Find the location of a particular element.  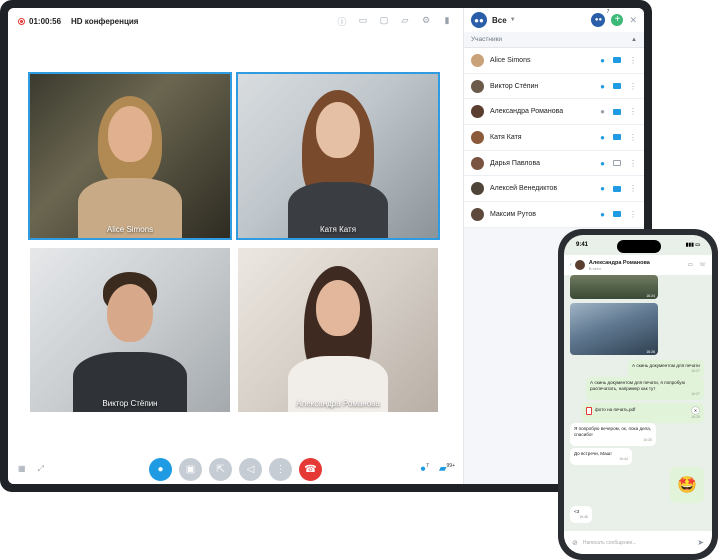

message-bubble-out: А скинь документом для печати 16:27 is located at coordinates (666, 368).